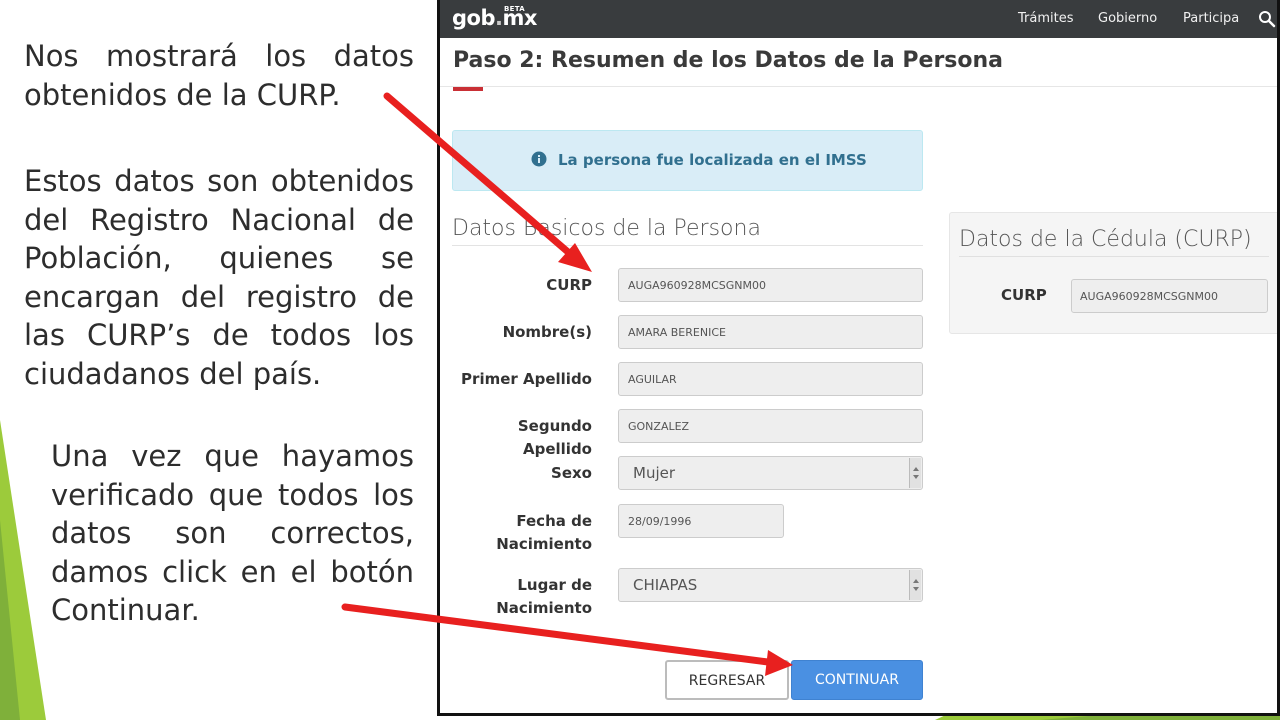 The height and width of the screenshot is (720, 1280). I want to click on cedula-heading: Datos de la Cédula (CURP), so click(1105, 239).